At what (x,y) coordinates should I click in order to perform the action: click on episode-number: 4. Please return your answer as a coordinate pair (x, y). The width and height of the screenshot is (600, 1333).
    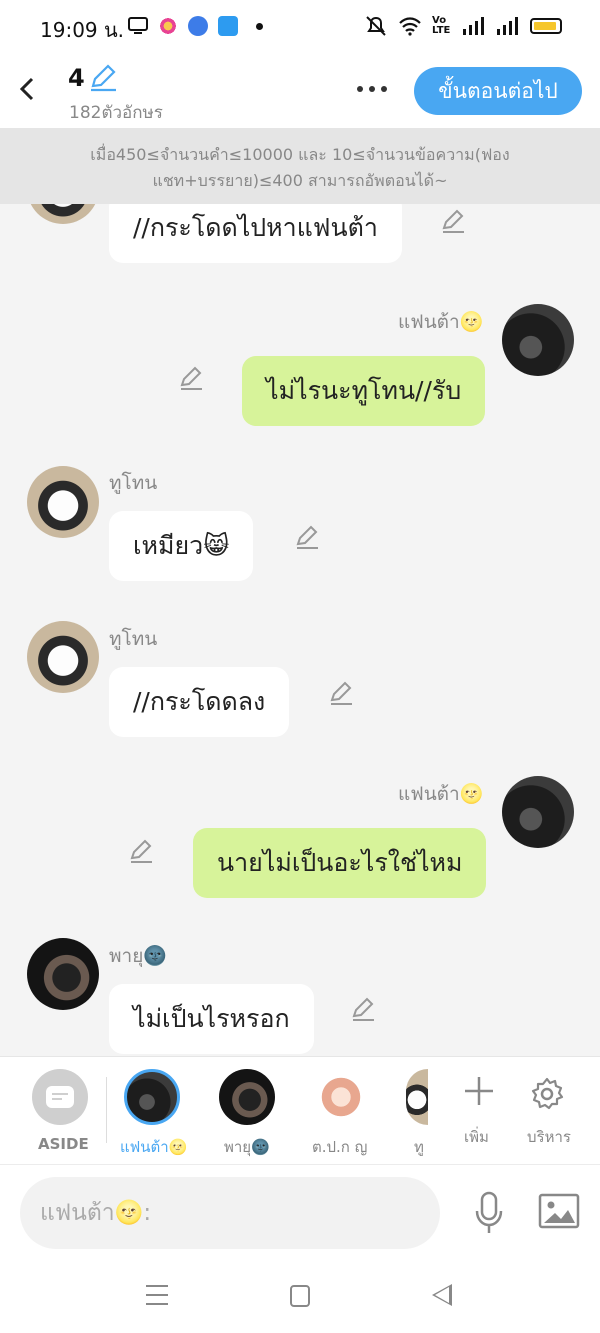
    Looking at the image, I should click on (76, 78).